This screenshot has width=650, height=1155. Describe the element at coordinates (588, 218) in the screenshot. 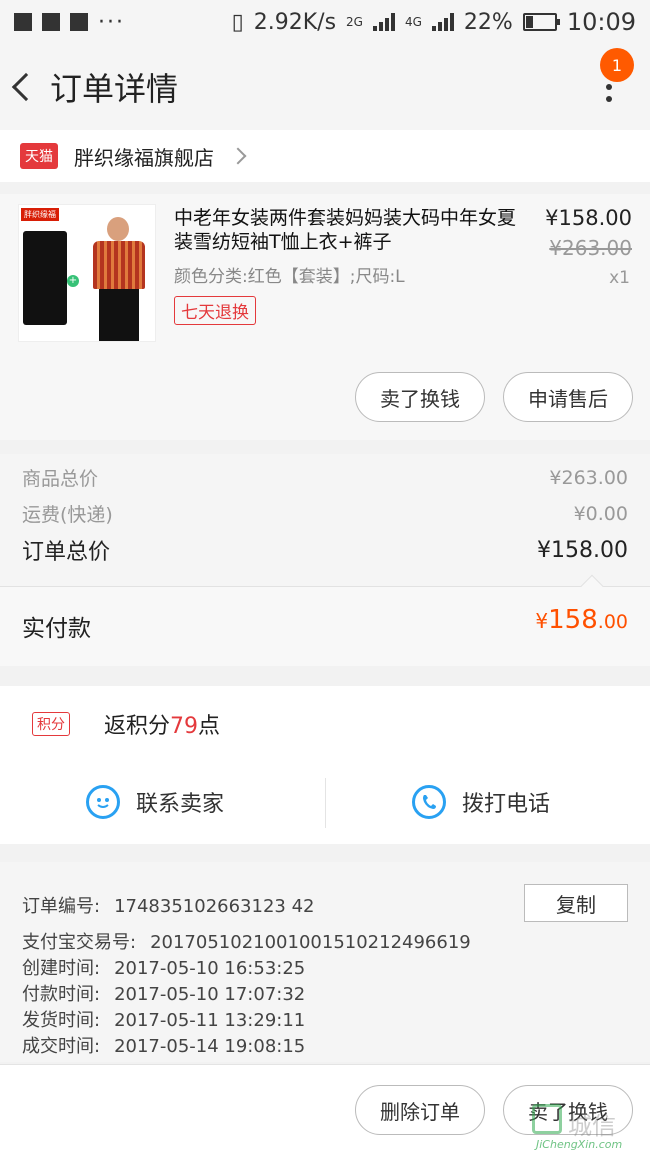

I see `product-price: ¥158.00` at that location.